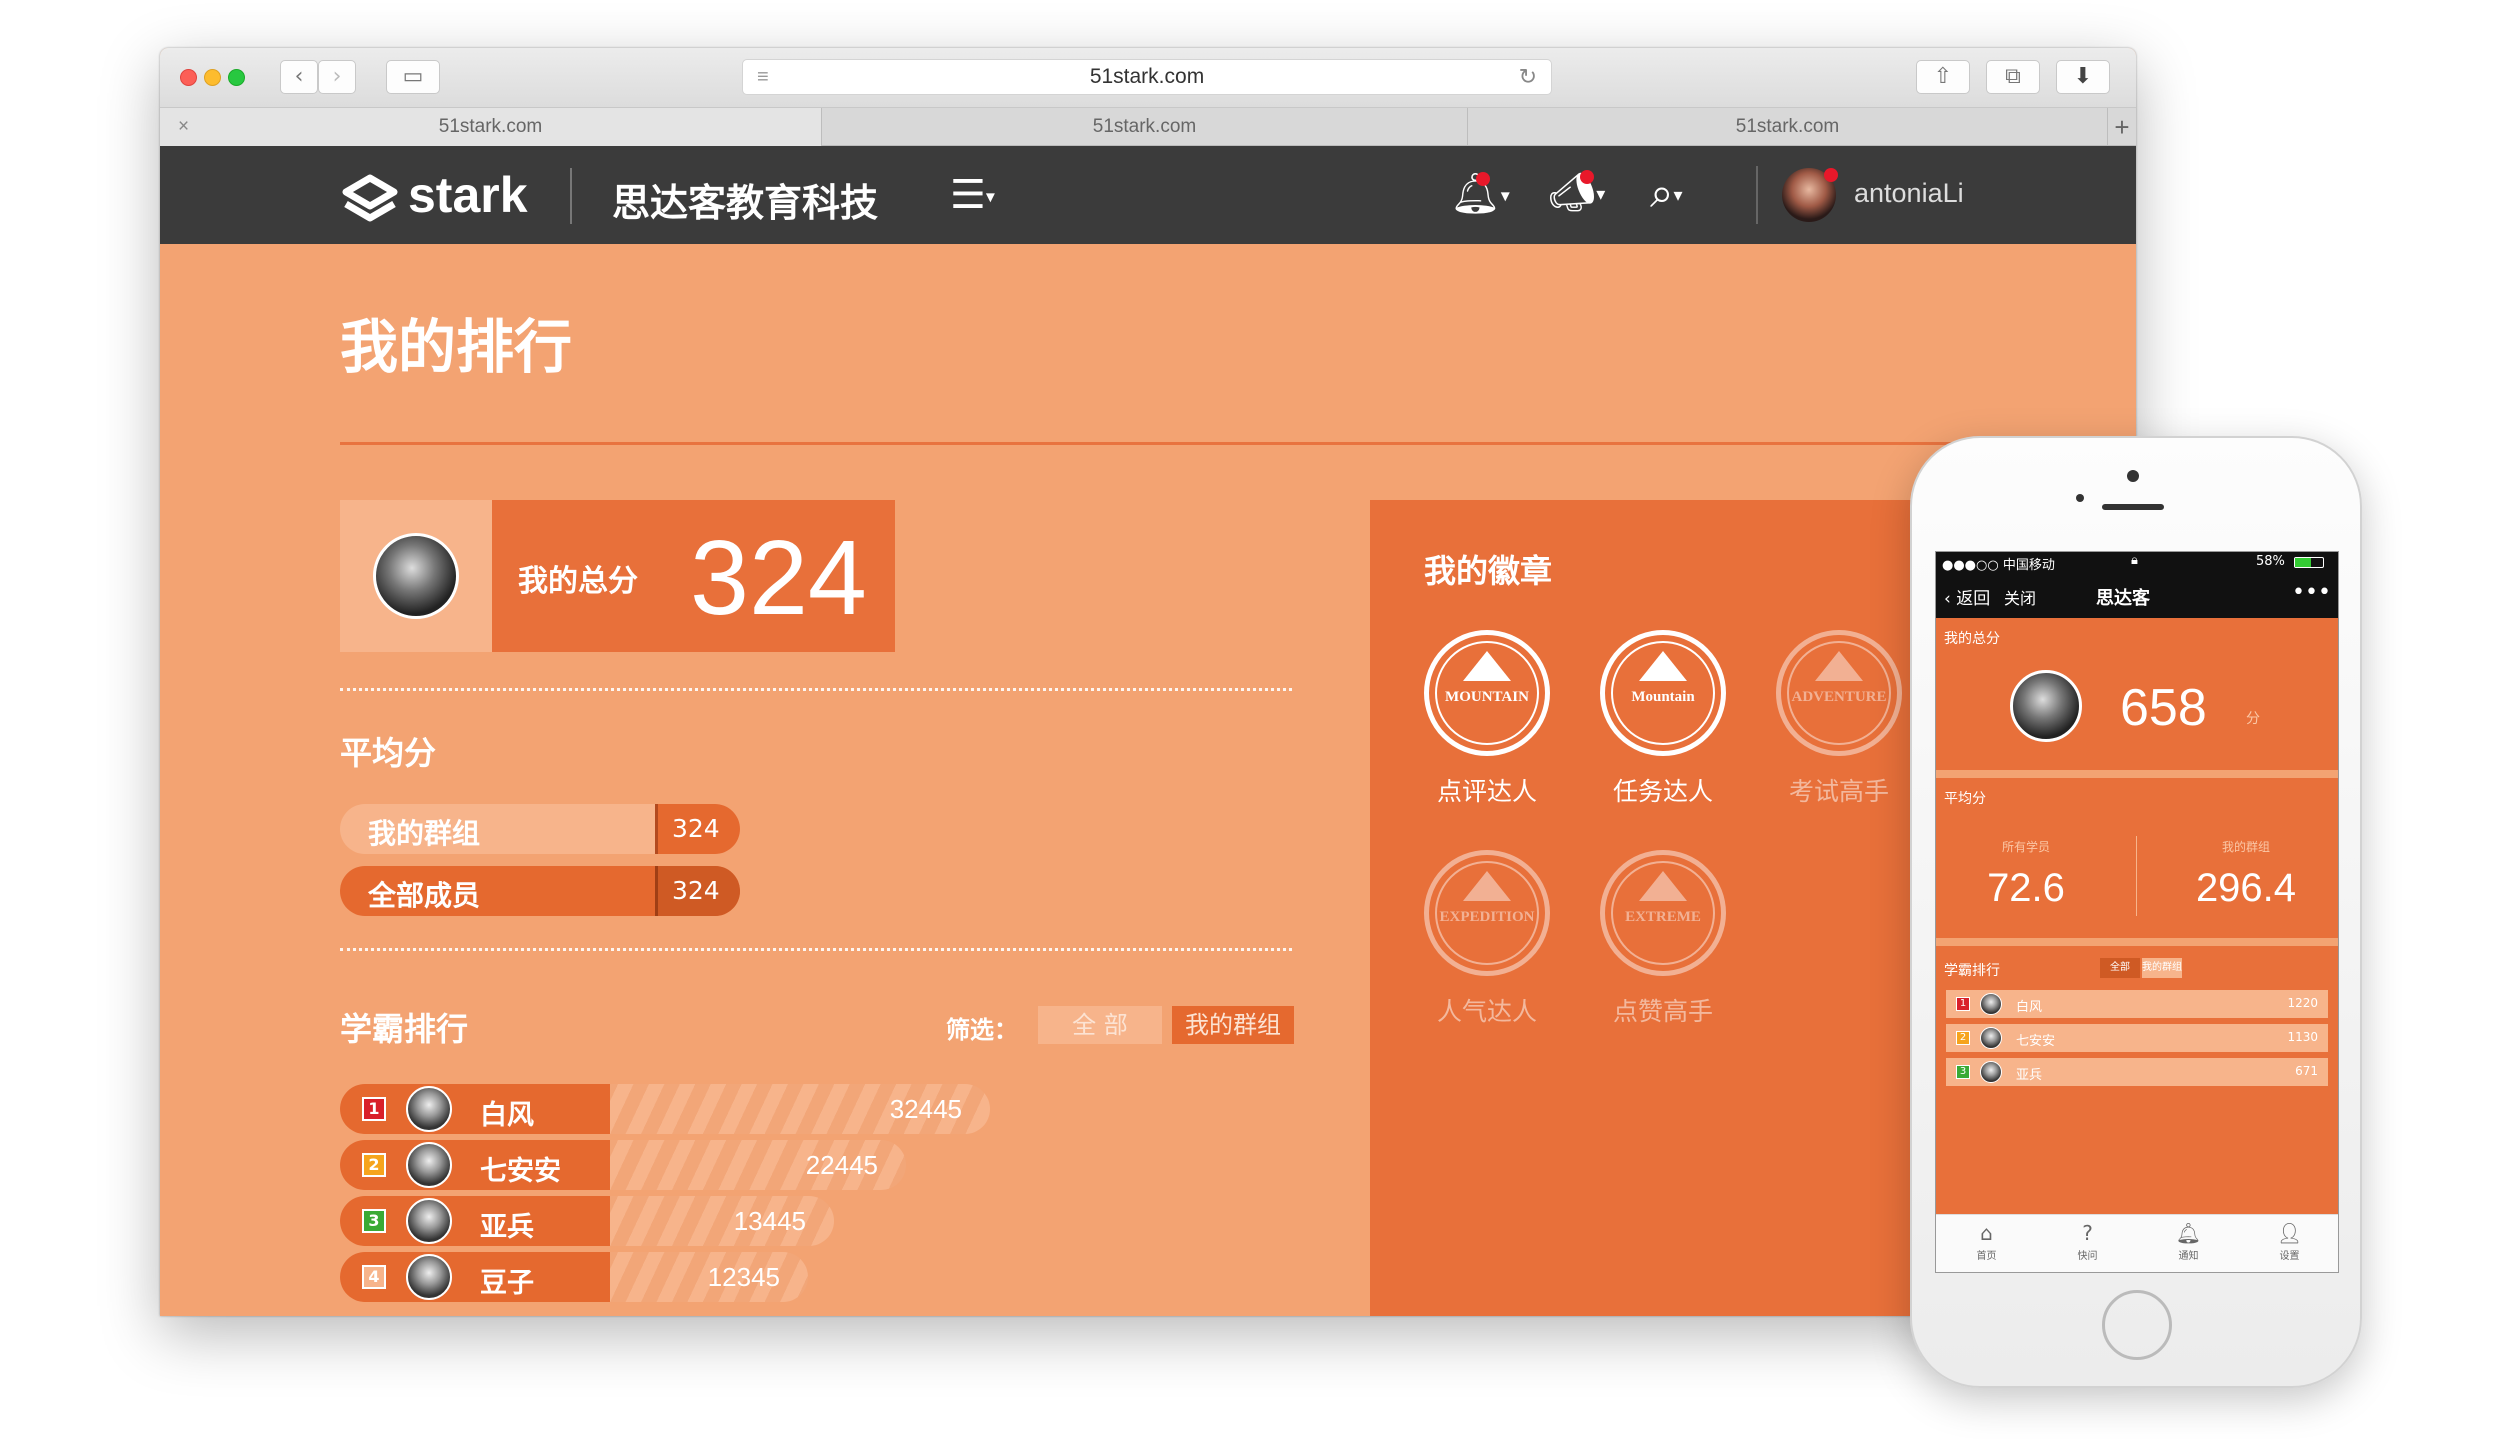  I want to click on phone-tab-3: 👤︎ 设置, so click(2288, 1245).